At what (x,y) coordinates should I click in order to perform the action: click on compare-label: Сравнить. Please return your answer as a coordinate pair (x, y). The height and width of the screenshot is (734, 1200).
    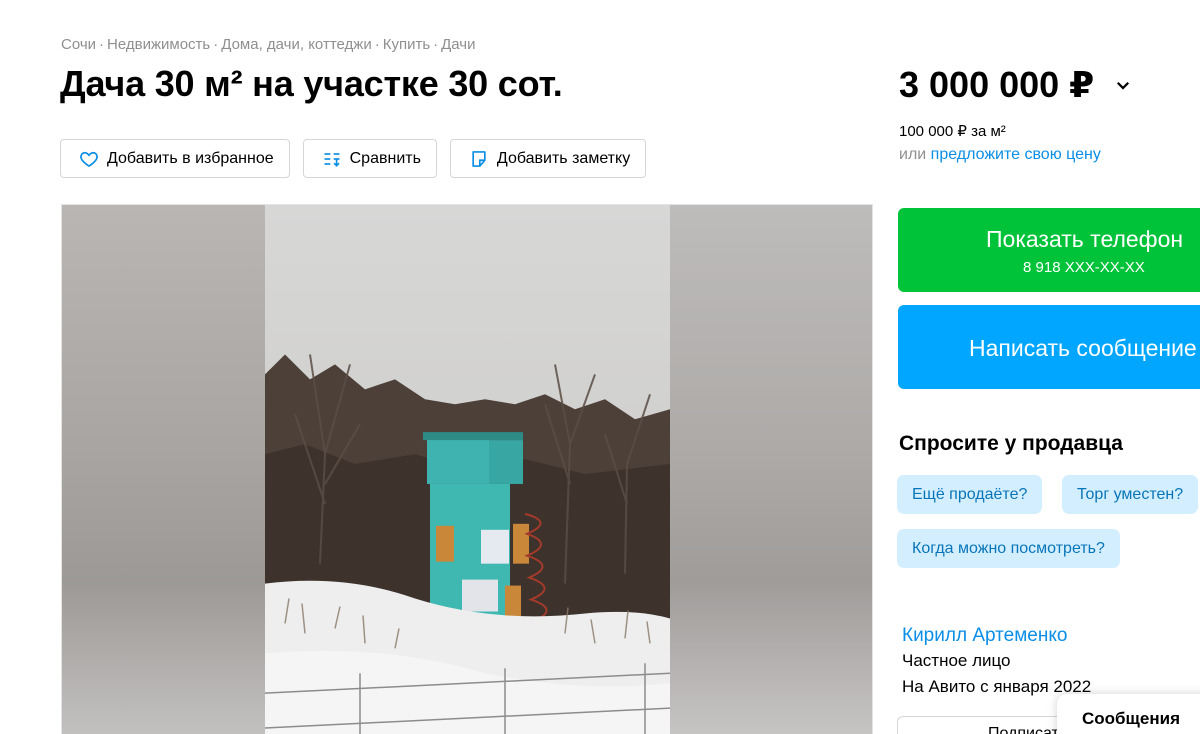
    Looking at the image, I should click on (385, 158).